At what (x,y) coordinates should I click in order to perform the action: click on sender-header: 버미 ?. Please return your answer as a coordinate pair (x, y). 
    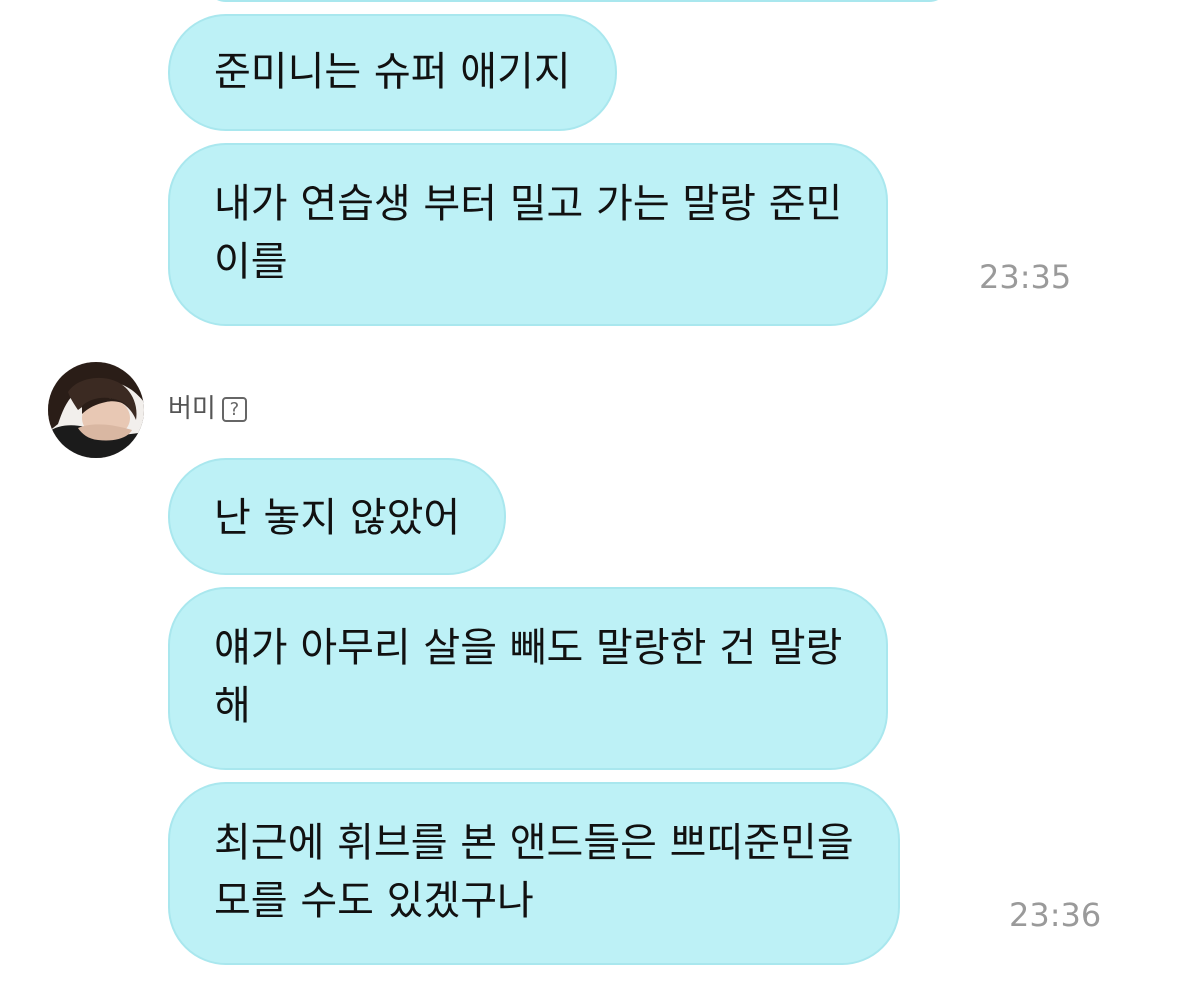
    Looking at the image, I should click on (207, 409).